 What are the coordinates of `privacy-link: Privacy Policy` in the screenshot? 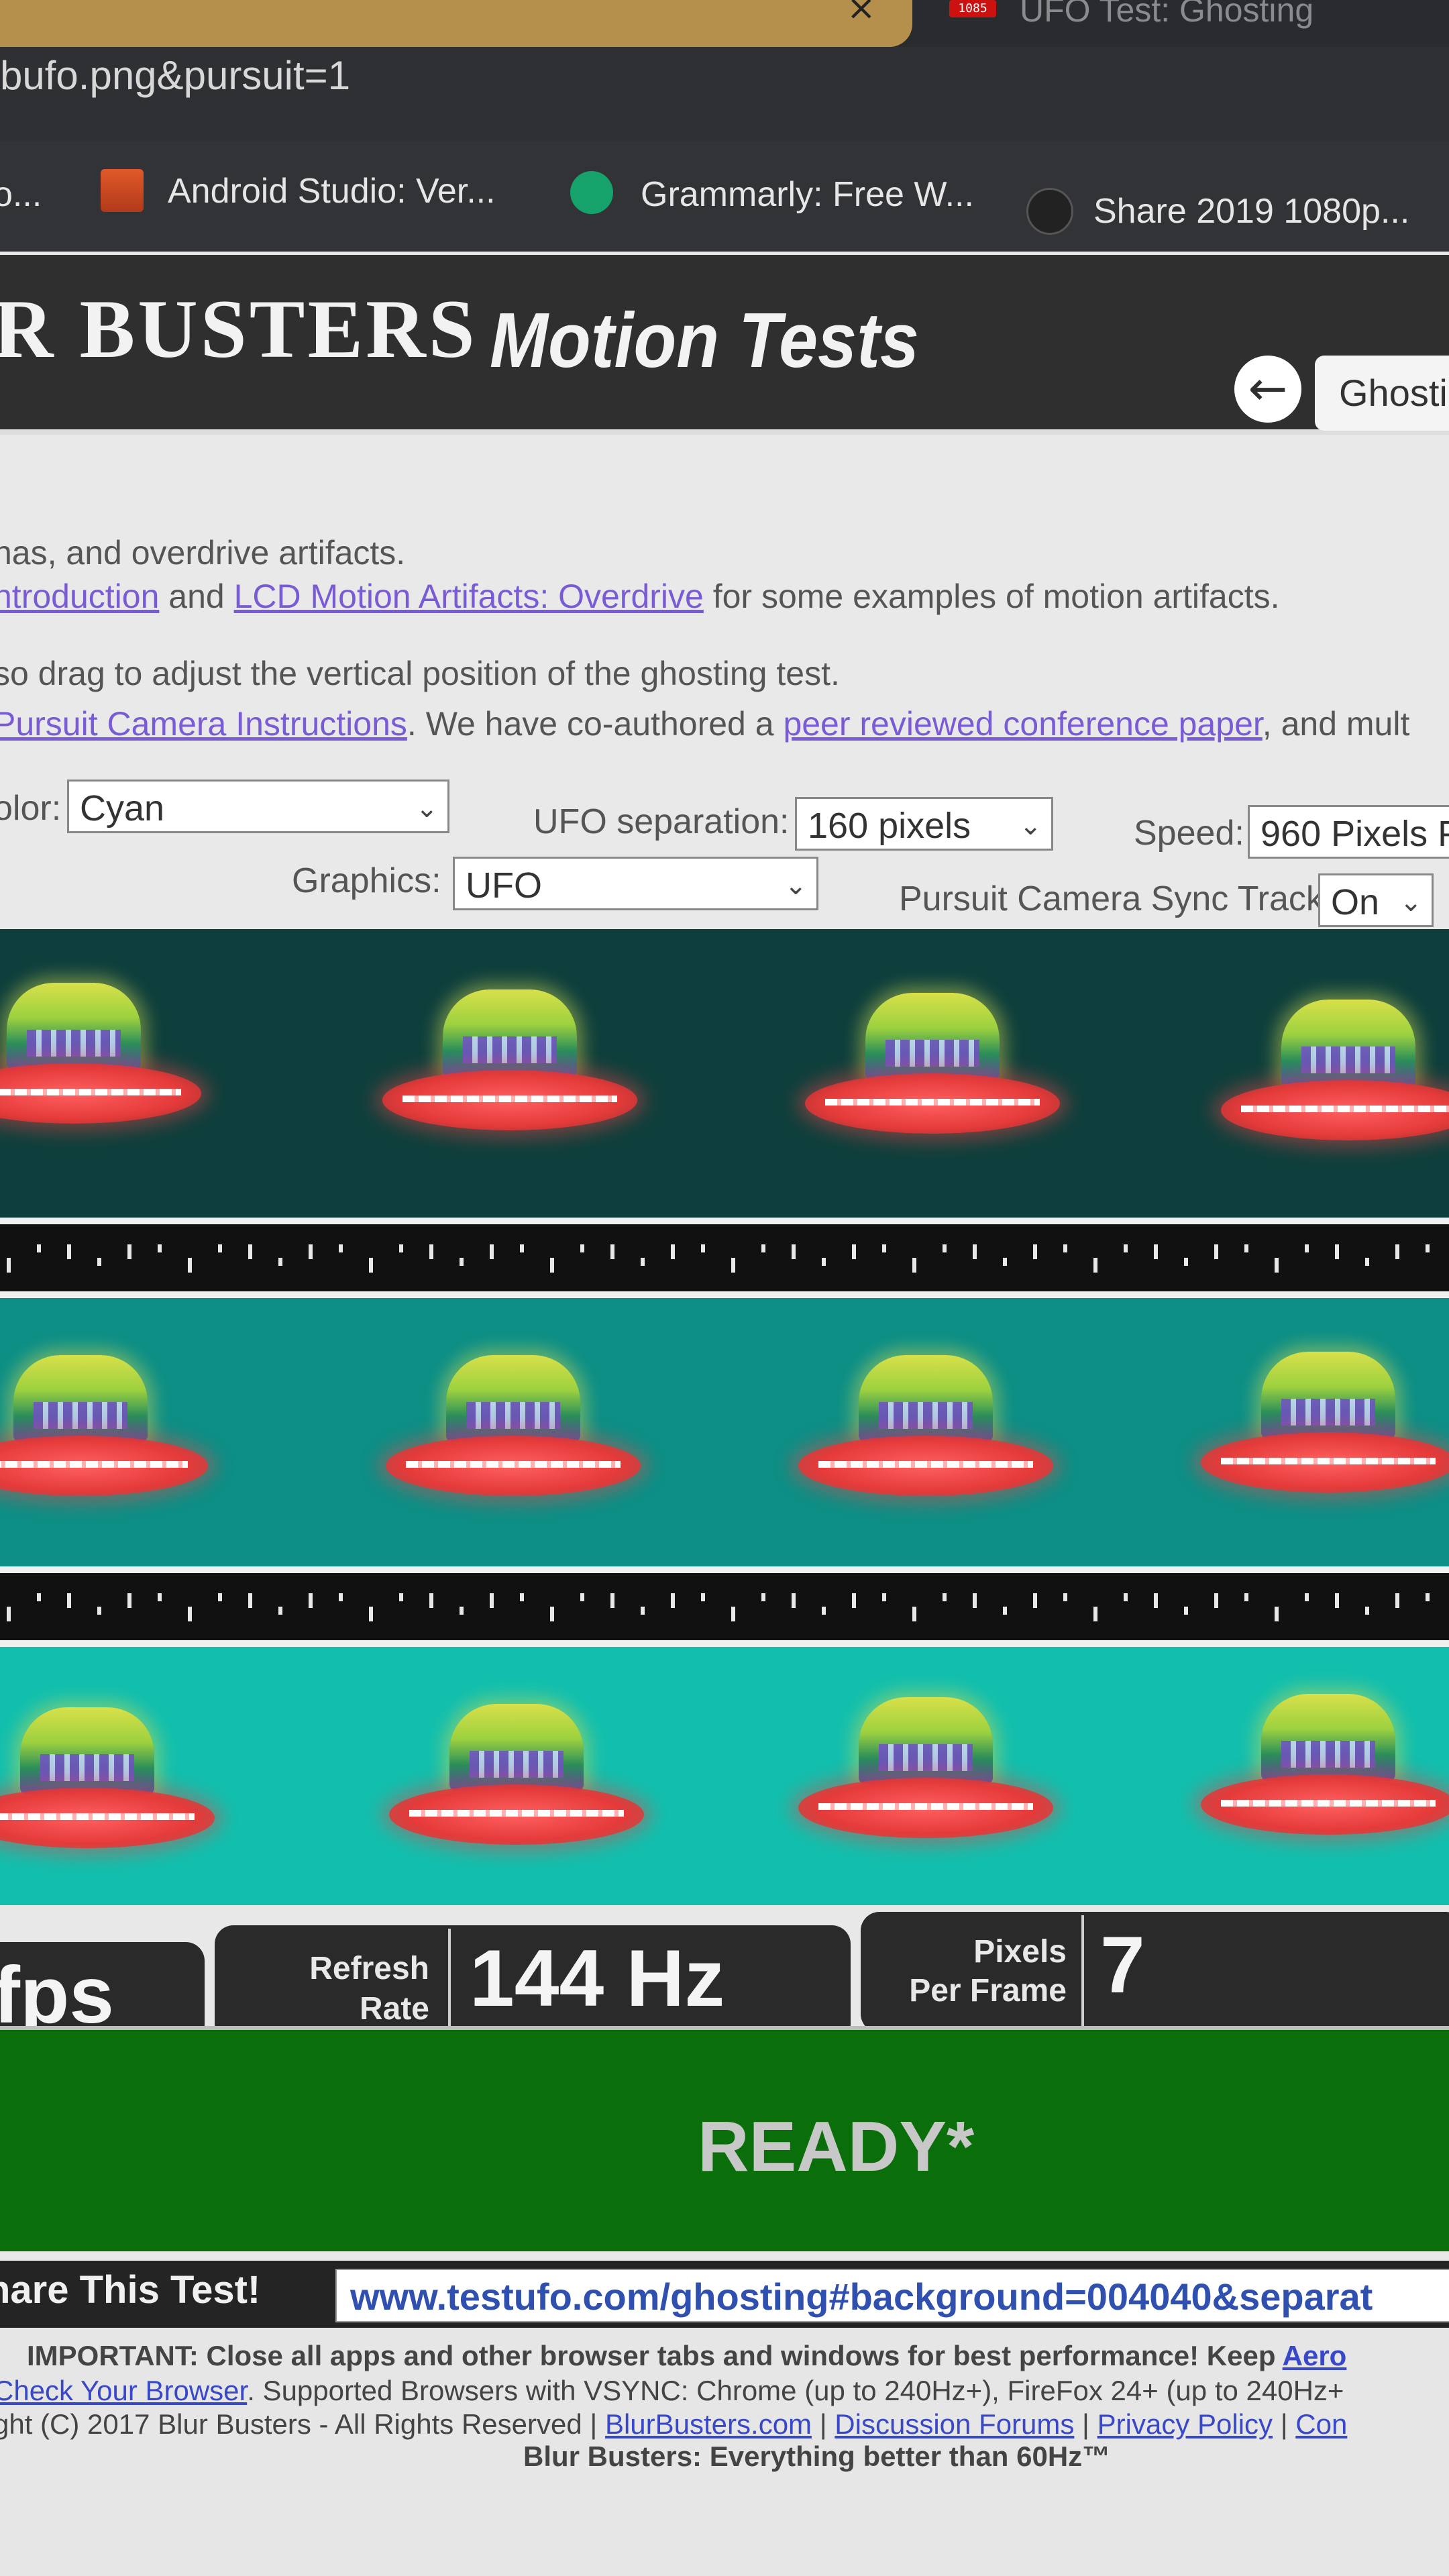 It's located at (1185, 2424).